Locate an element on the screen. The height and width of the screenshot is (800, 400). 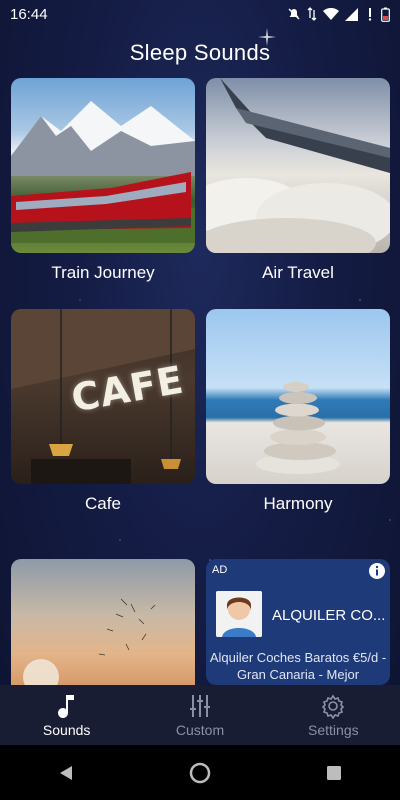
sound-card-air-travel: Air Travel is located at coordinates (298, 180).